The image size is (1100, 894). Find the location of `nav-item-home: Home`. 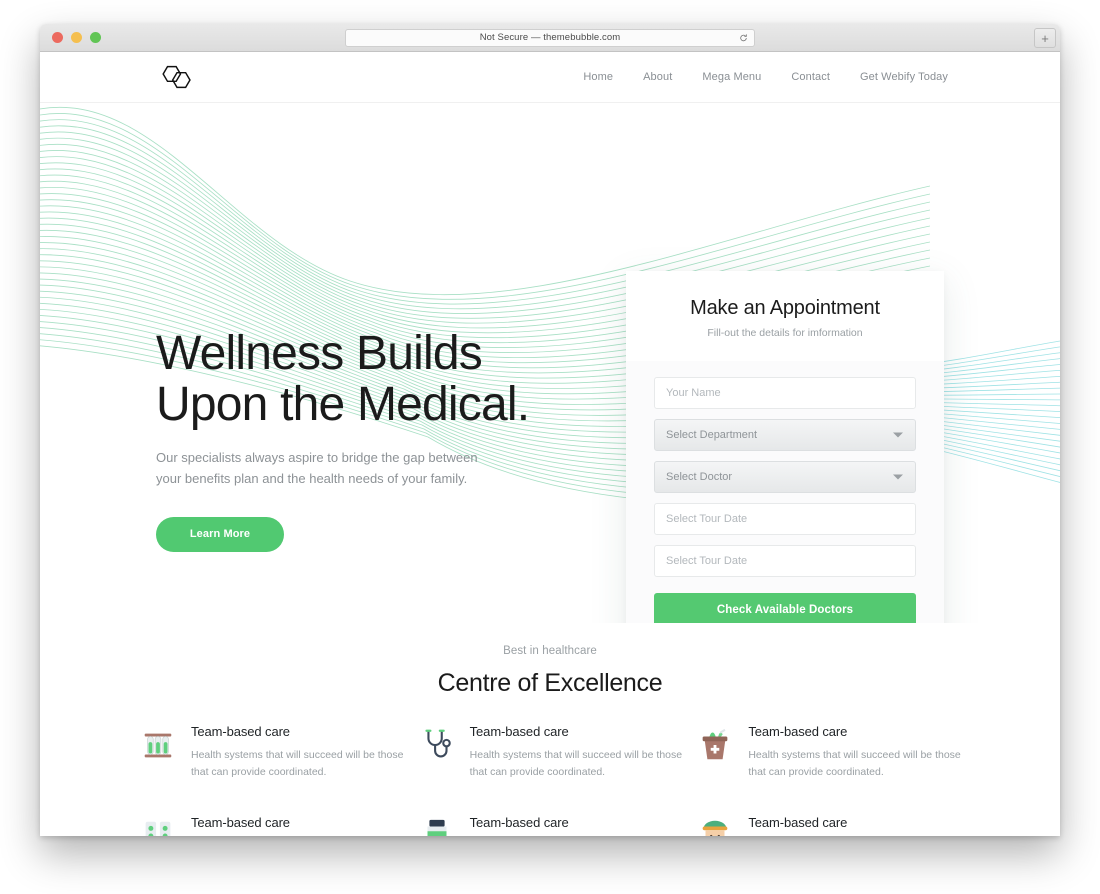

nav-item-home: Home is located at coordinates (598, 77).